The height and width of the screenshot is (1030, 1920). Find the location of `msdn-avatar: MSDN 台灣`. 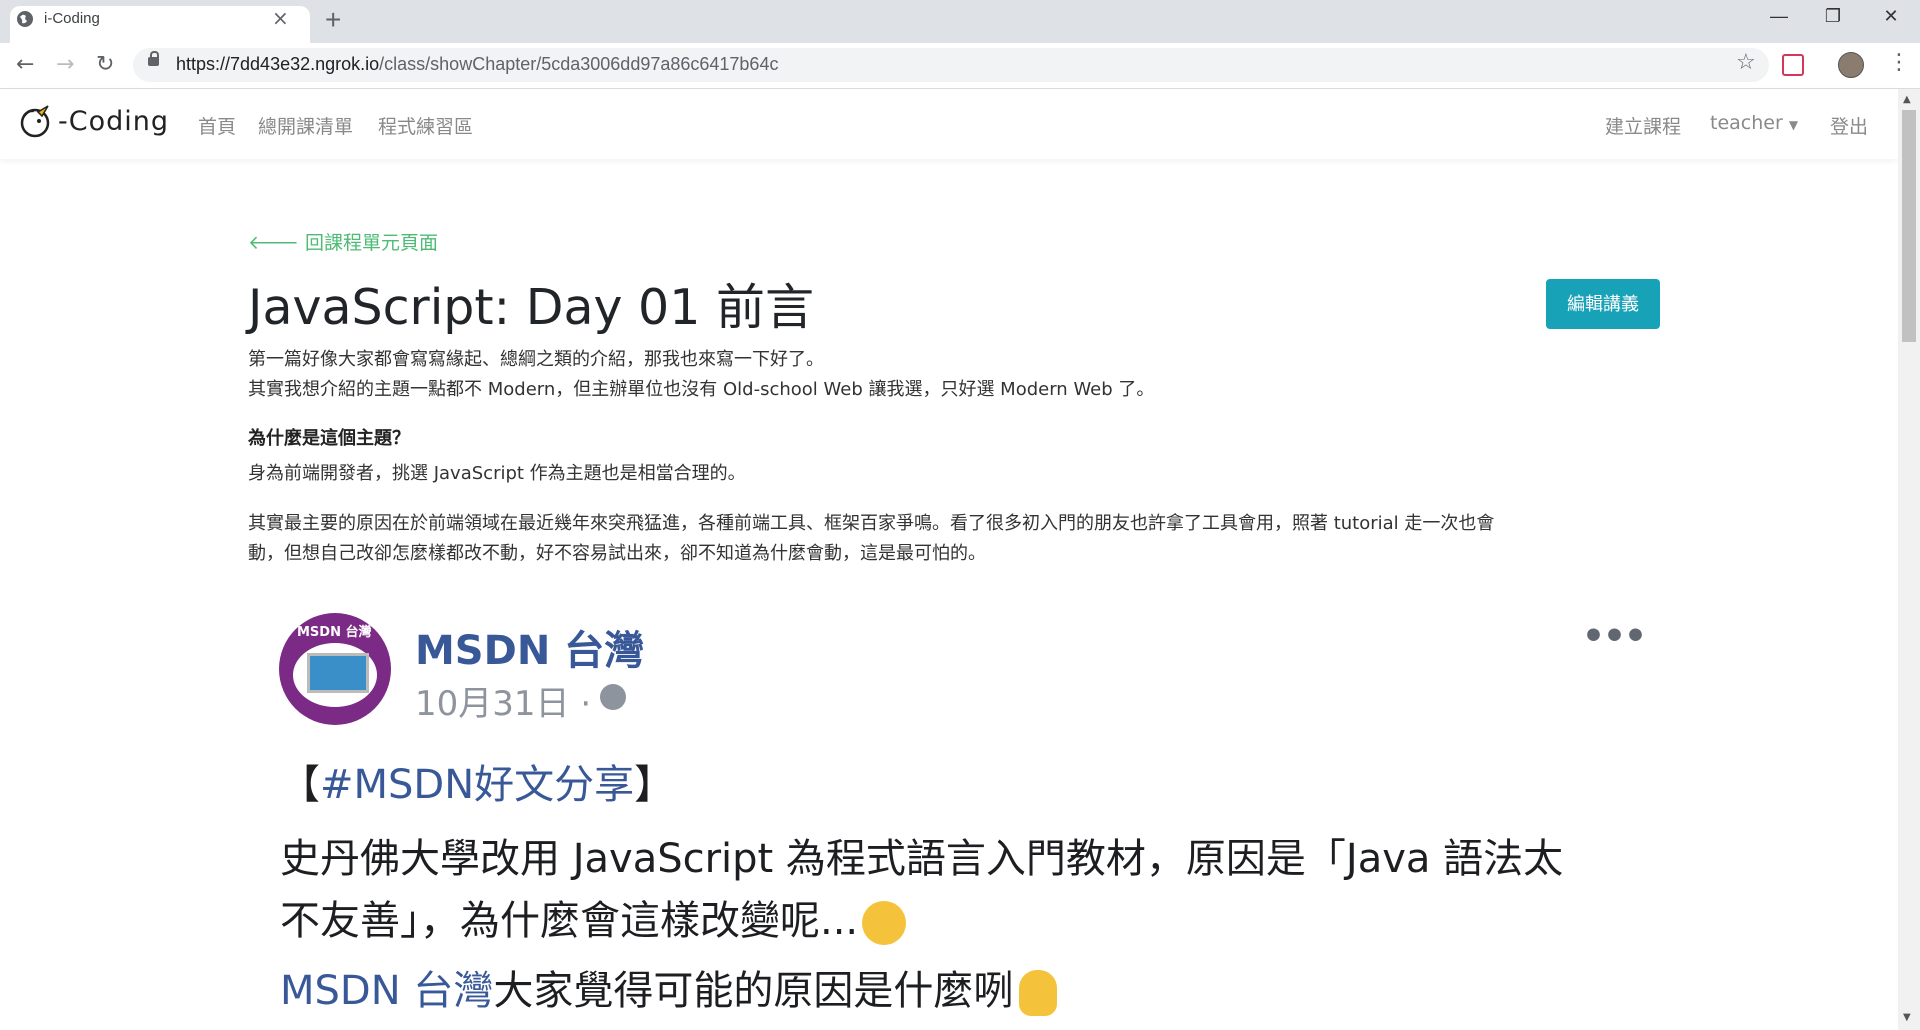

msdn-avatar: MSDN 台灣 is located at coordinates (335, 669).